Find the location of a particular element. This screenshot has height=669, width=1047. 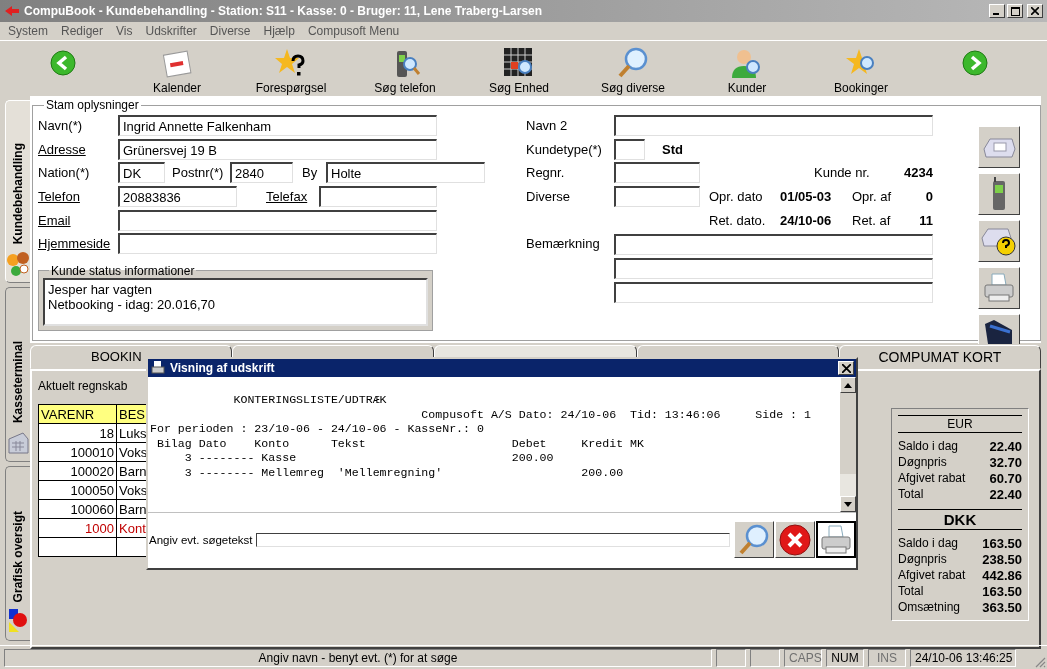

info-label: Opr. af is located at coordinates (872, 197).